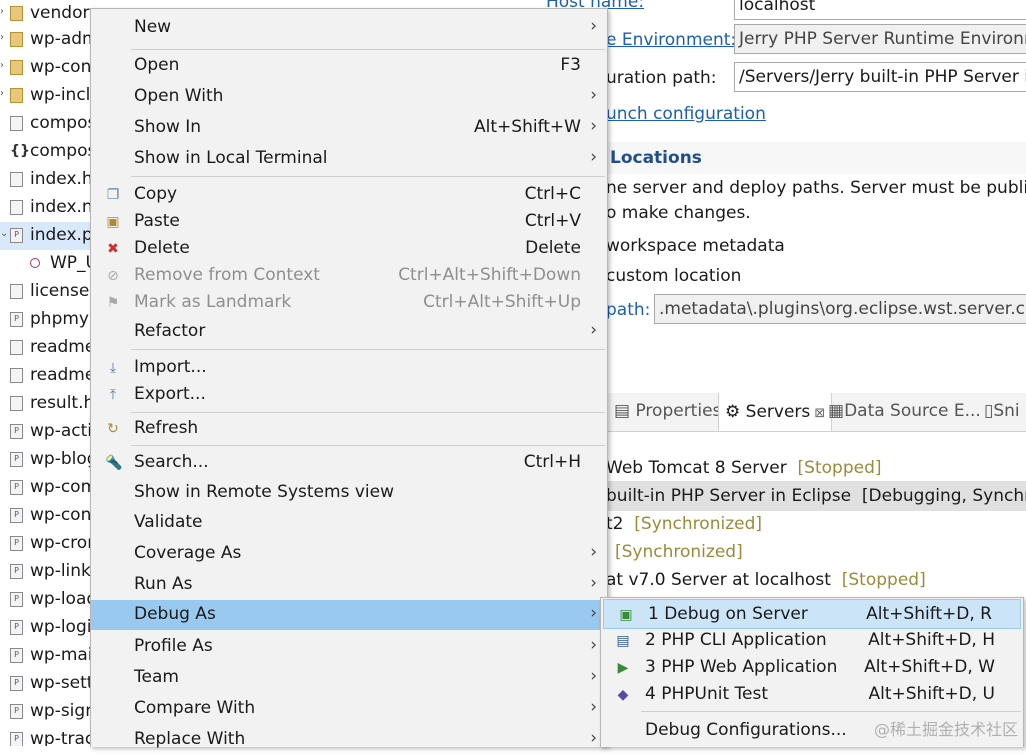 The height and width of the screenshot is (755, 1026). Describe the element at coordinates (349, 195) in the screenshot. I see `menu-item-copy: ❐ Copy Ctrl+C` at that location.